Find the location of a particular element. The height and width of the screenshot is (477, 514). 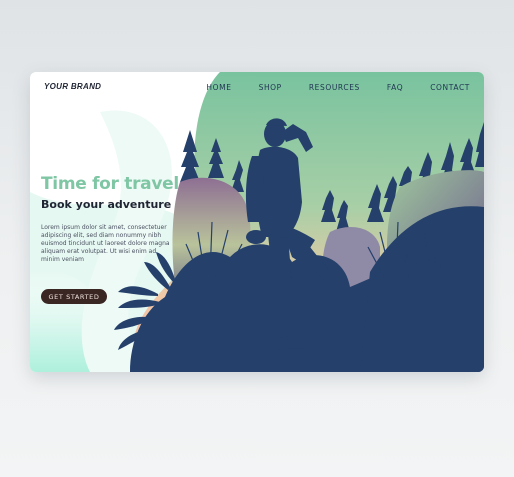

hero-title: Time for travel is located at coordinates (110, 184).